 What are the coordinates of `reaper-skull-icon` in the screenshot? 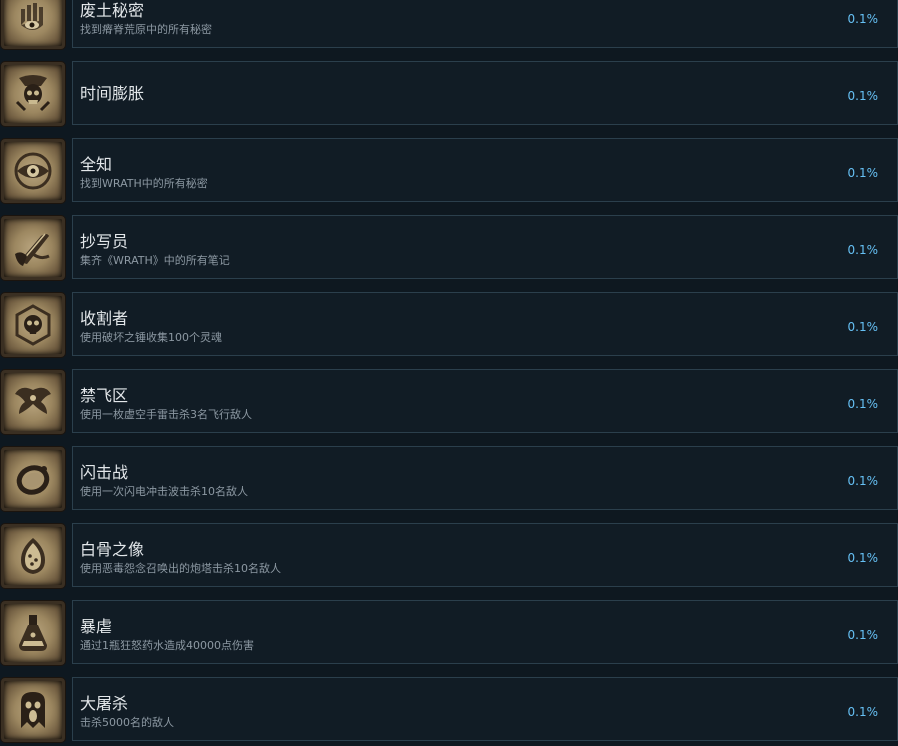 It's located at (33, 325).